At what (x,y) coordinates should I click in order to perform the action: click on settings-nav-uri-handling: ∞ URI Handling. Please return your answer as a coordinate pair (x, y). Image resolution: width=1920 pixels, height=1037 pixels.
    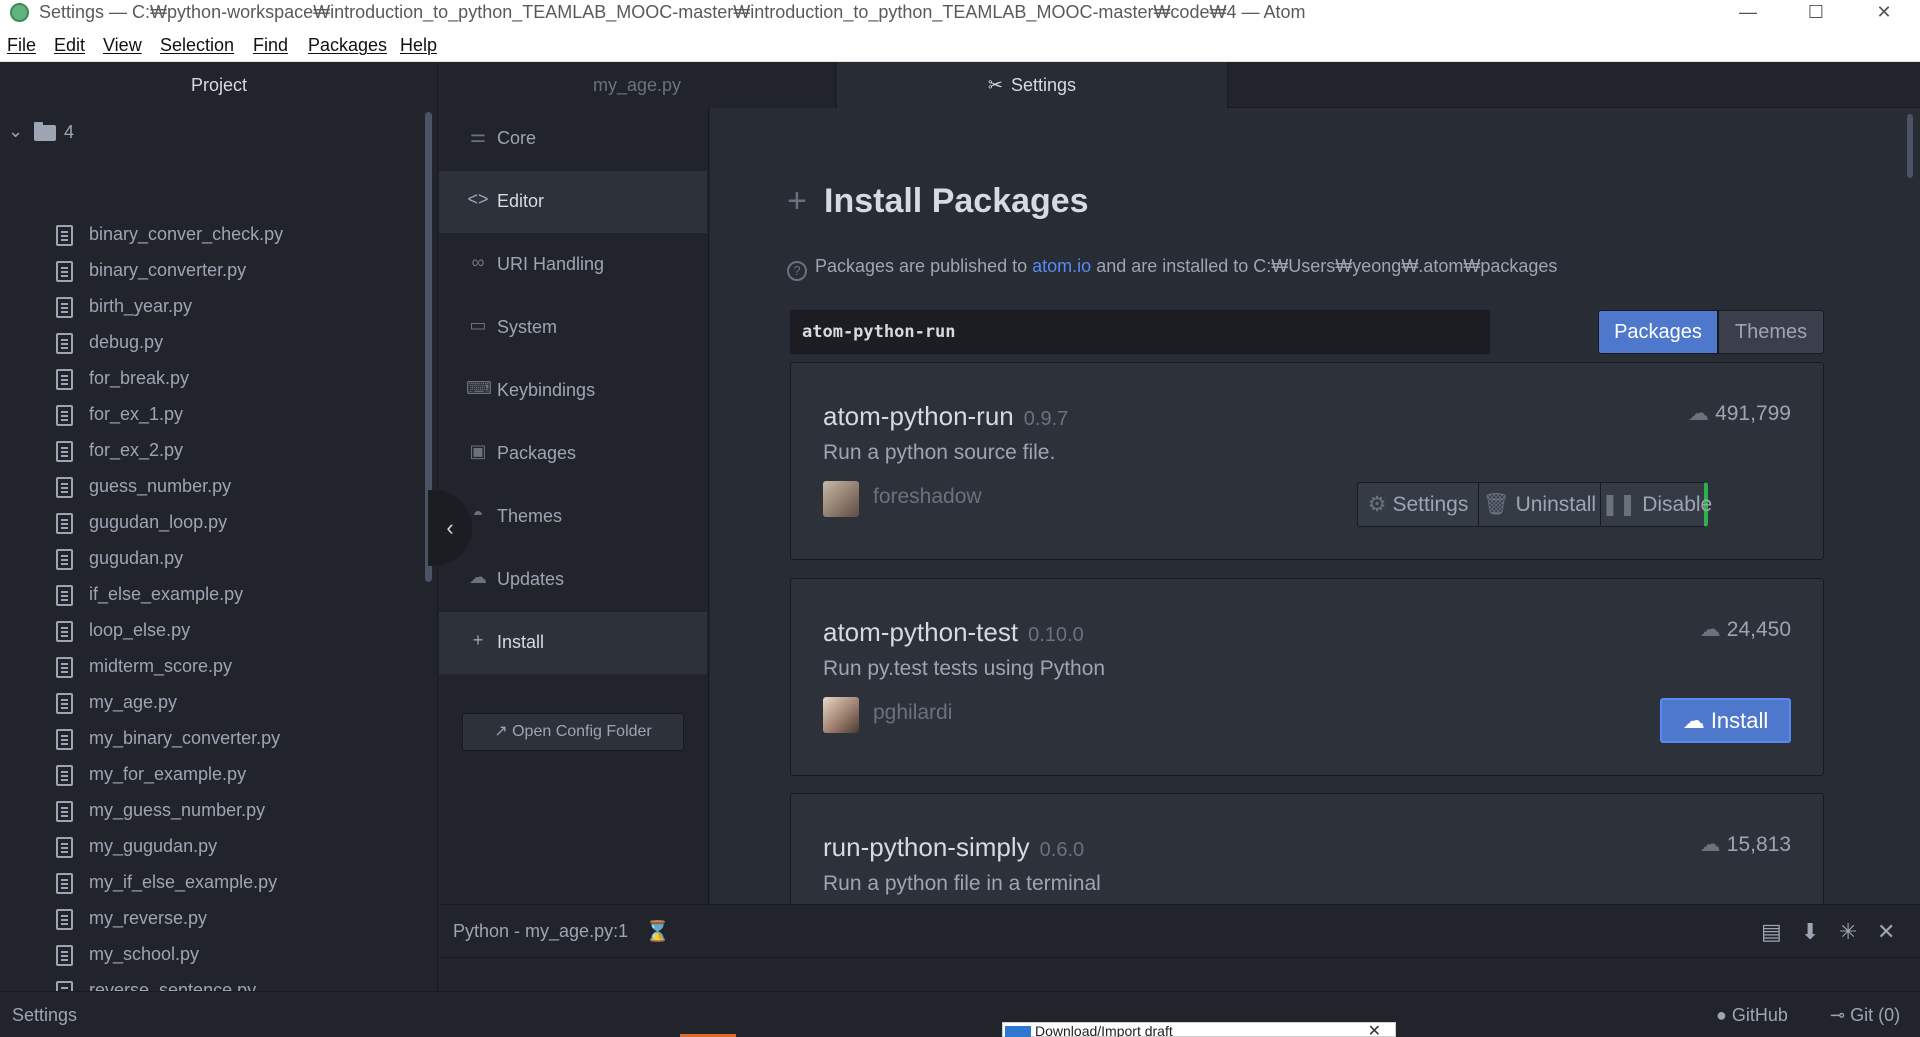
    Looking at the image, I should click on (573, 265).